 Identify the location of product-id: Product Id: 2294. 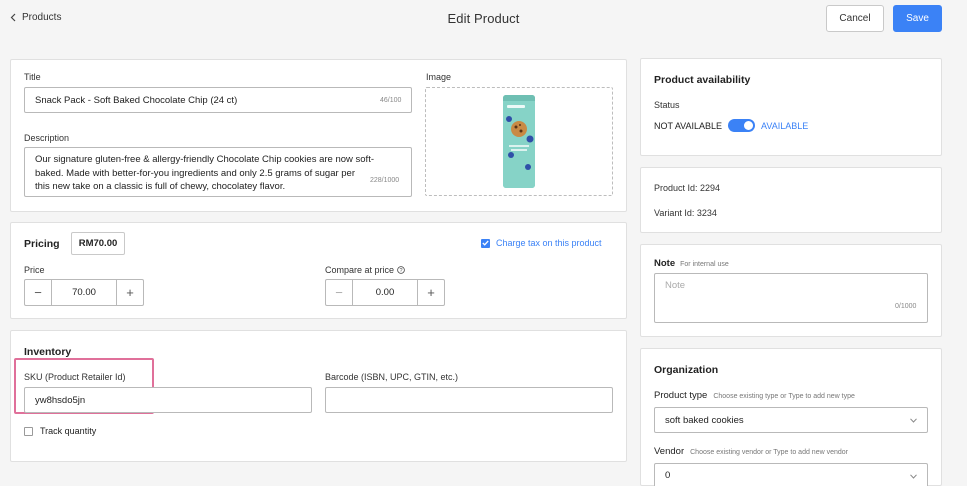
(687, 188).